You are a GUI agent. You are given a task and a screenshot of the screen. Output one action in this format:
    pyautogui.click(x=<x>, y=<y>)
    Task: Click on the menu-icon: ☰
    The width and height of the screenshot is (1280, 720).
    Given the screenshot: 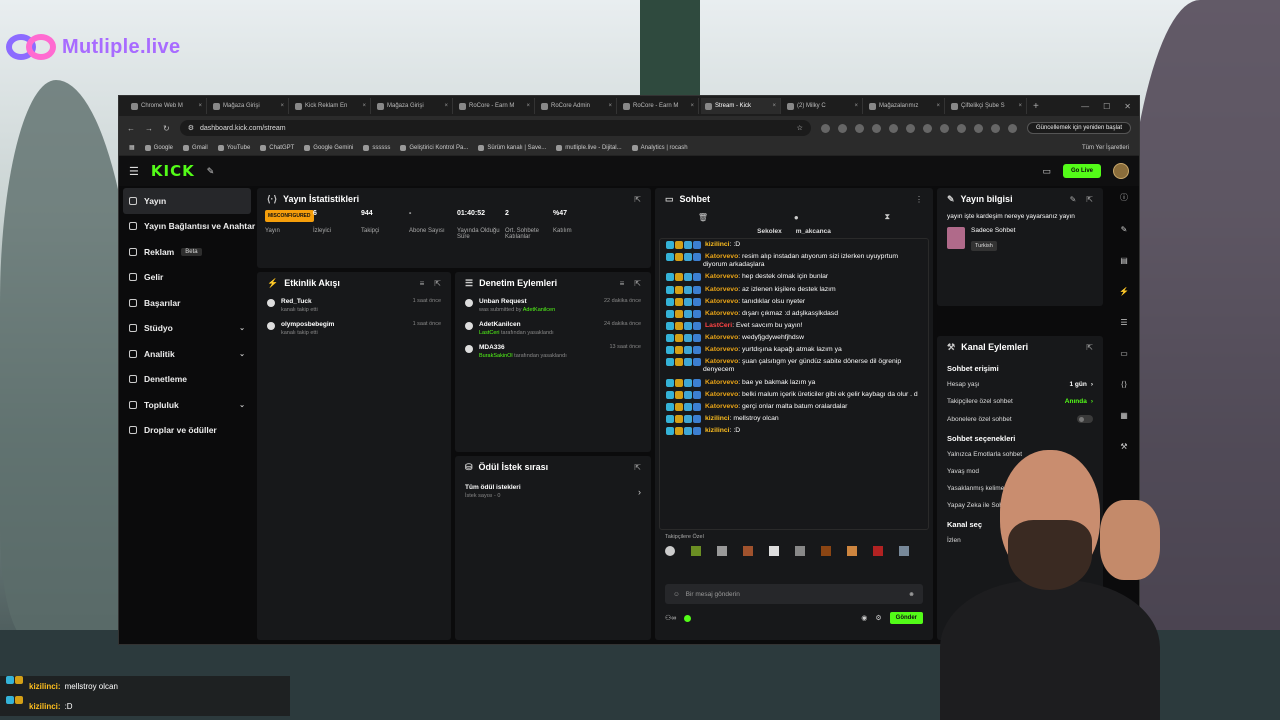 What is the action you would take?
    pyautogui.click(x=134, y=171)
    